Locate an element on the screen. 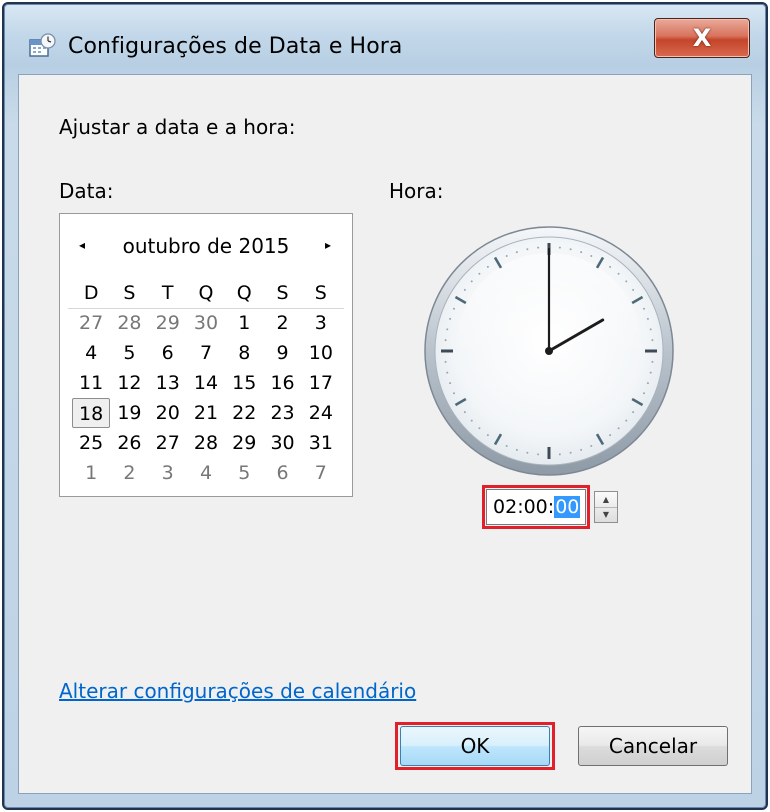 This screenshot has width=770, height=812. time-spinner: ▲ ▼ is located at coordinates (606, 507).